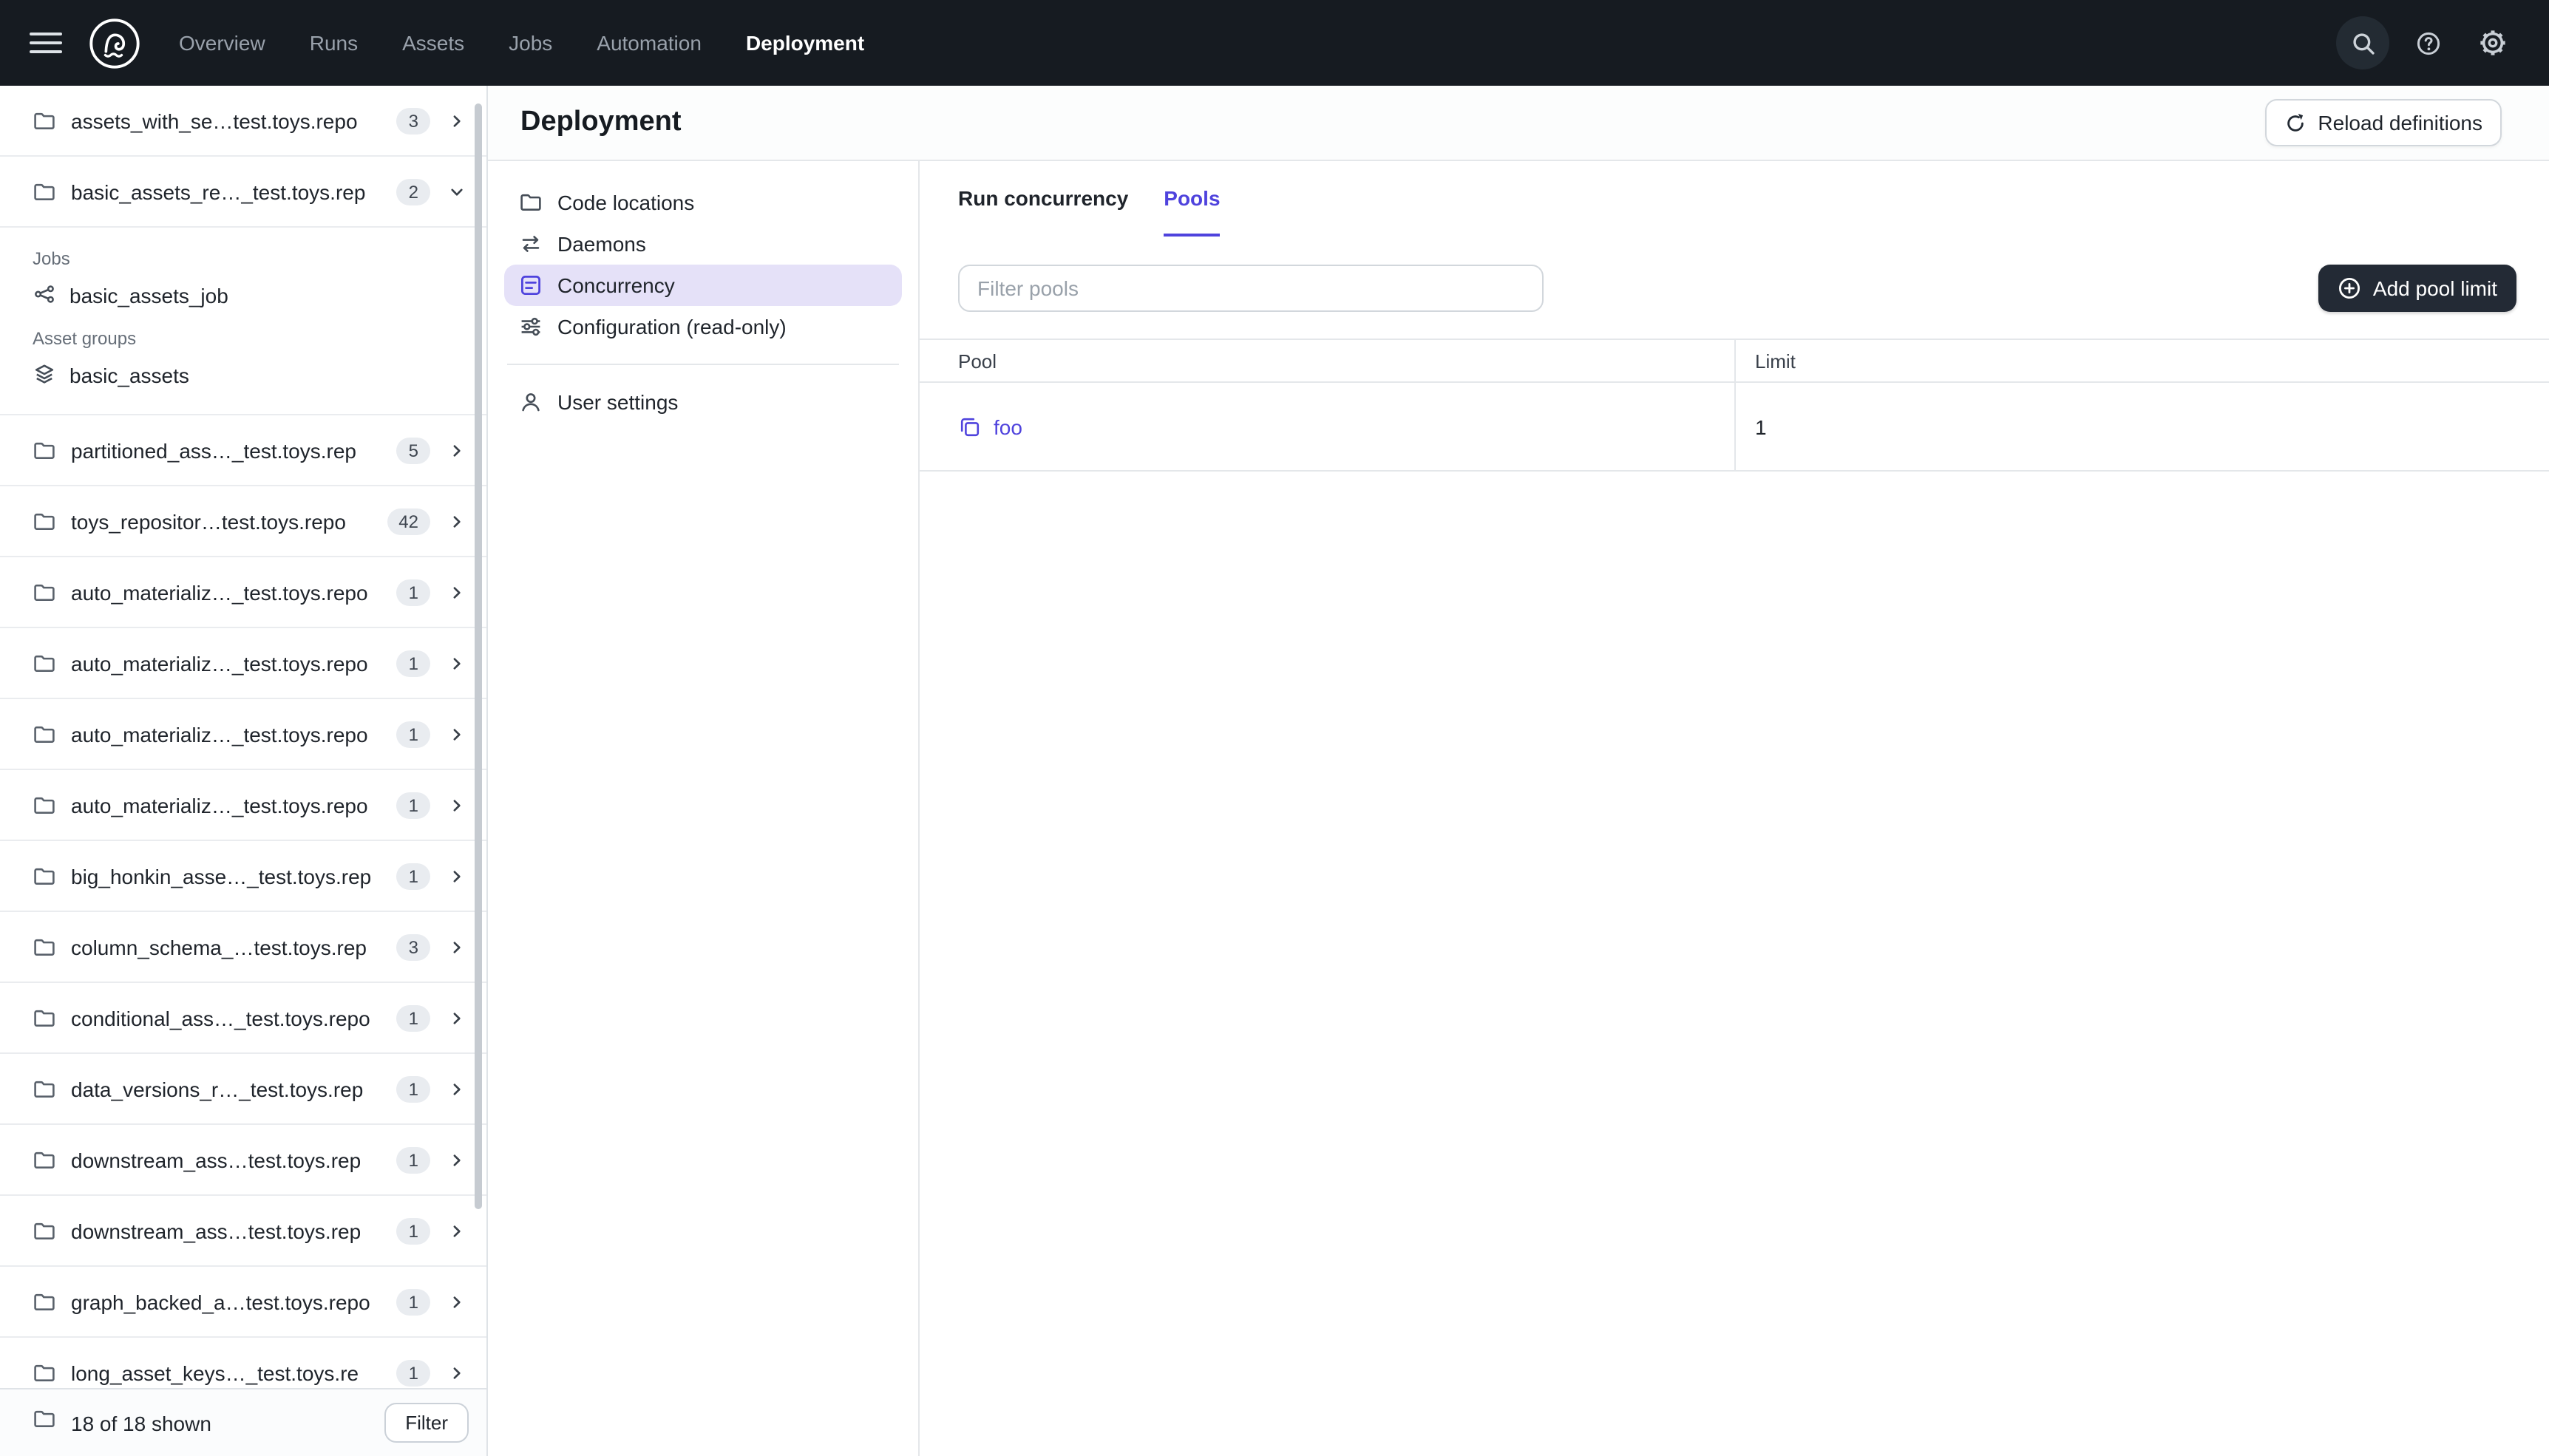 Image resolution: width=2549 pixels, height=1456 pixels. What do you see at coordinates (2492, 42) in the screenshot?
I see `settings-gear-icon` at bounding box center [2492, 42].